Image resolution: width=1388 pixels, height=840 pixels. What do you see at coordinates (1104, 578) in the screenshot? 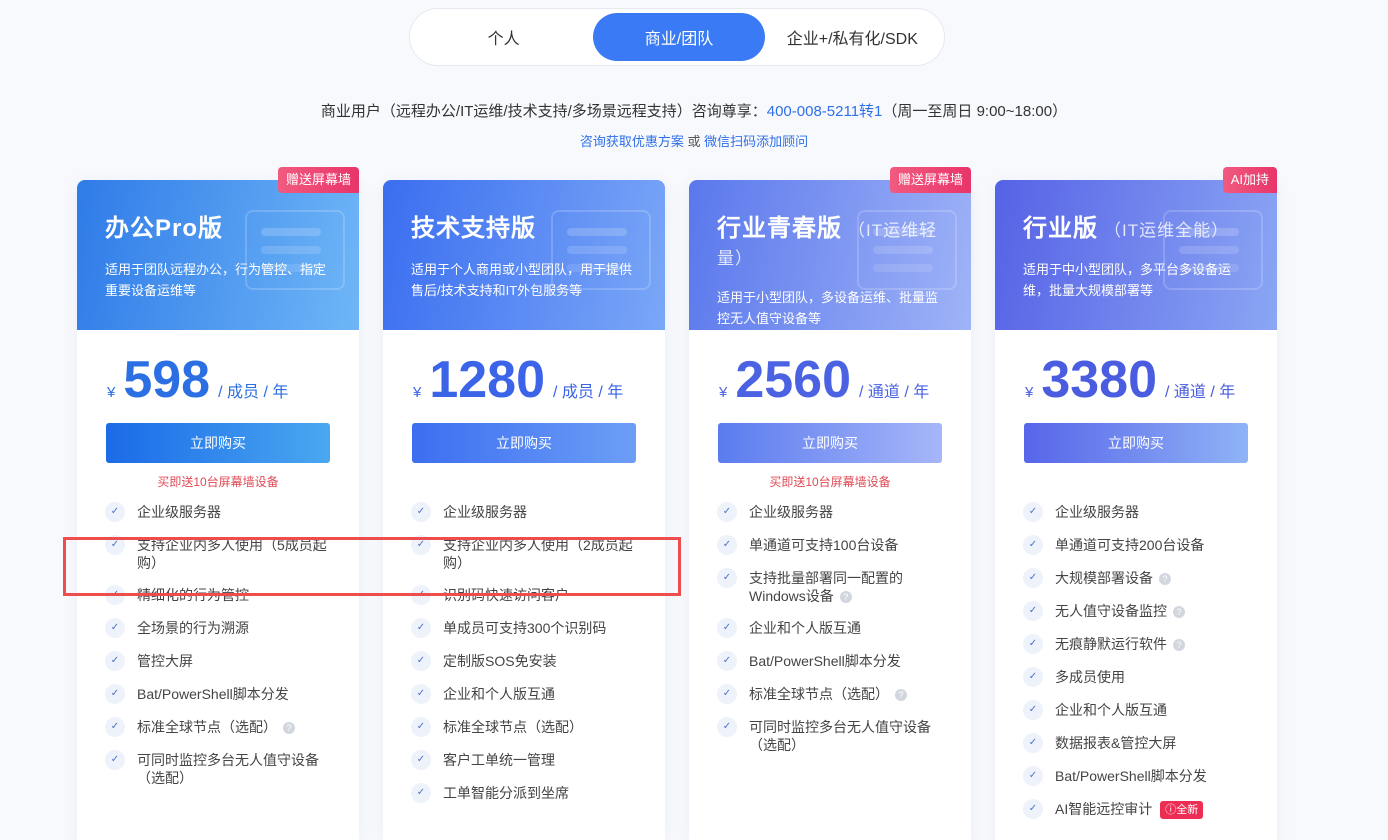
I see `feature-text: 大规模部署设备` at bounding box center [1104, 578].